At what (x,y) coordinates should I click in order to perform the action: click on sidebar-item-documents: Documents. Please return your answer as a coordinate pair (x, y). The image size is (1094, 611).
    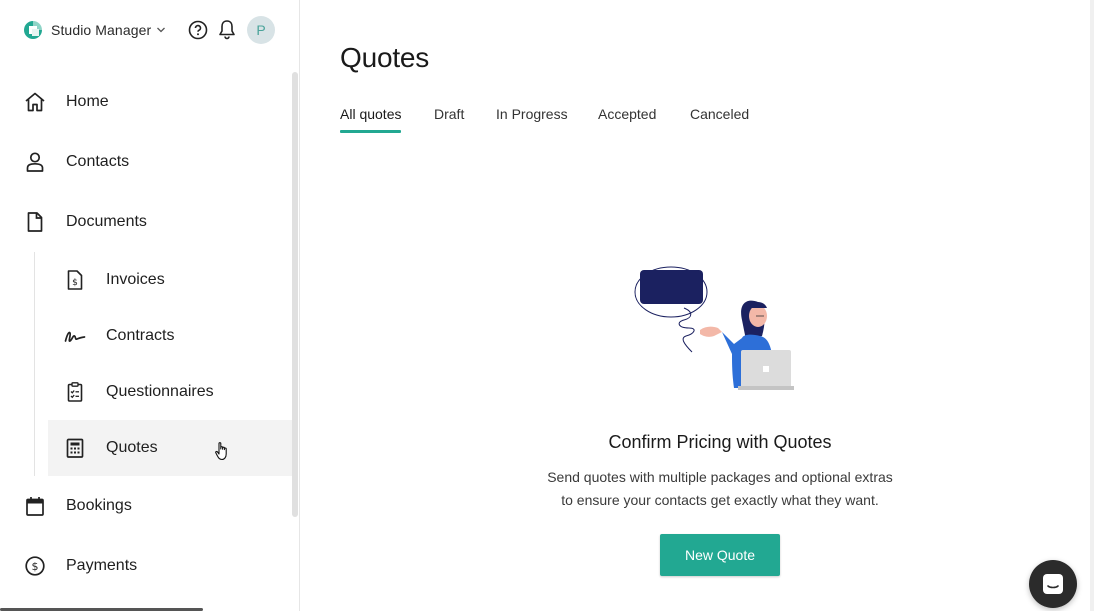
    Looking at the image, I should click on (146, 222).